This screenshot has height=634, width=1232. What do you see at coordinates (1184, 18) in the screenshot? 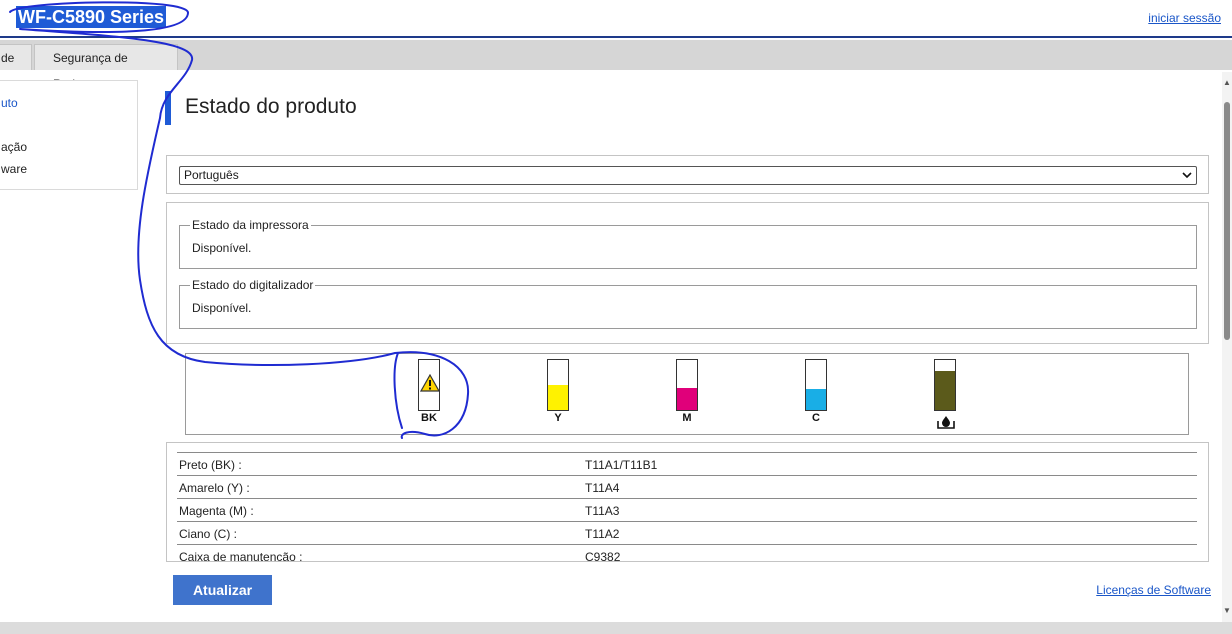
I see `login-link: iniciar sessão` at bounding box center [1184, 18].